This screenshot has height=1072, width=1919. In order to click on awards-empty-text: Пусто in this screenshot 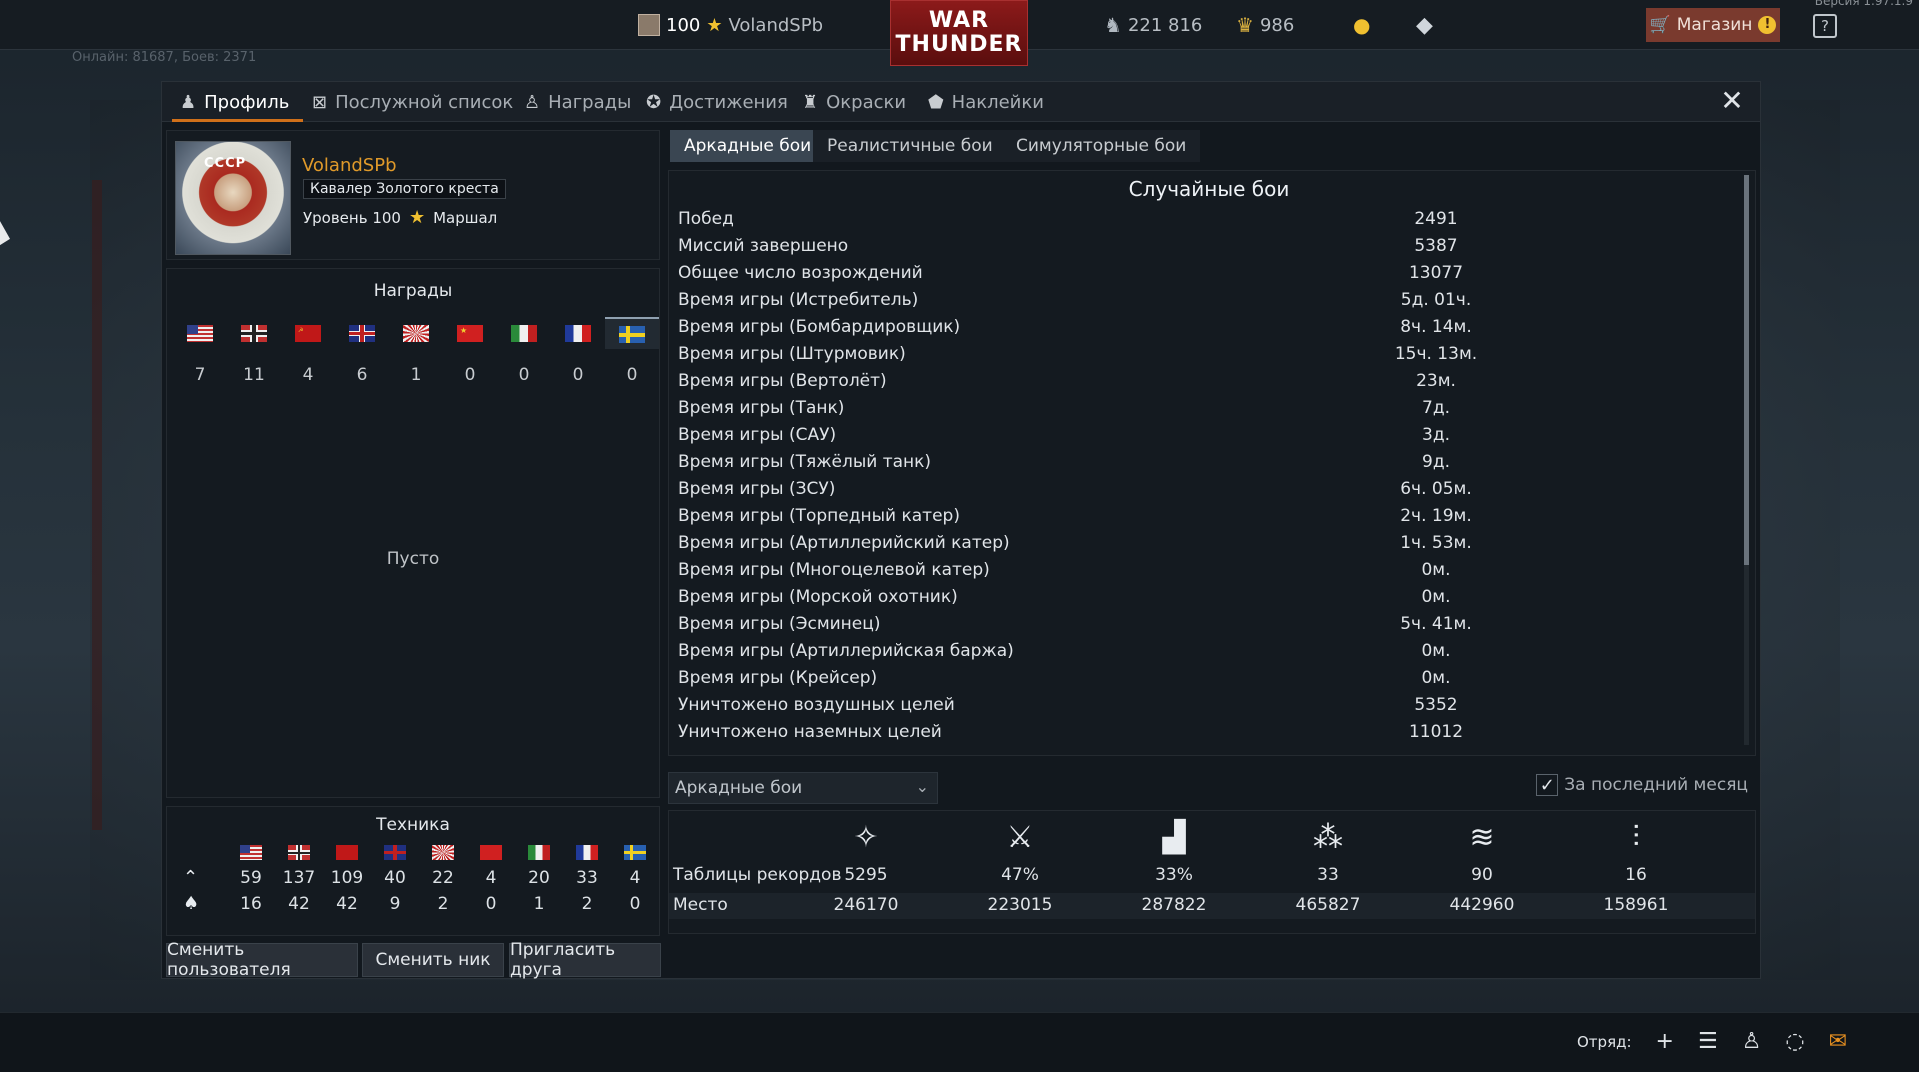, I will do `click(413, 559)`.